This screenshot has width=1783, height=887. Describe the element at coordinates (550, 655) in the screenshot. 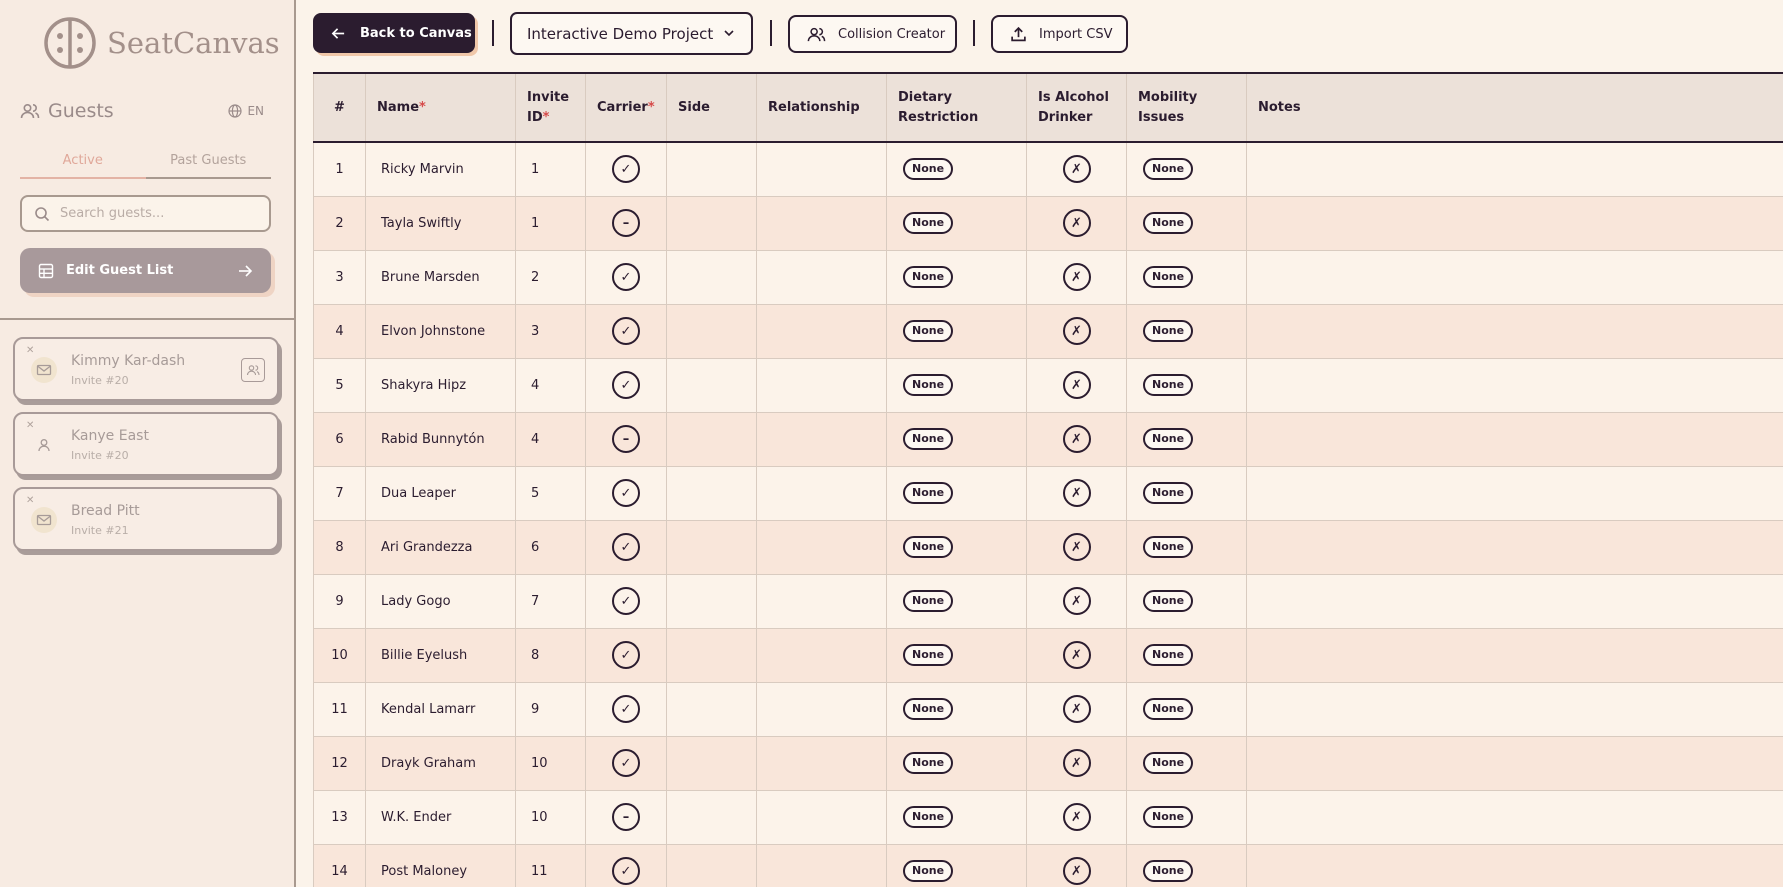

I see `cell-invite-id: 8` at that location.